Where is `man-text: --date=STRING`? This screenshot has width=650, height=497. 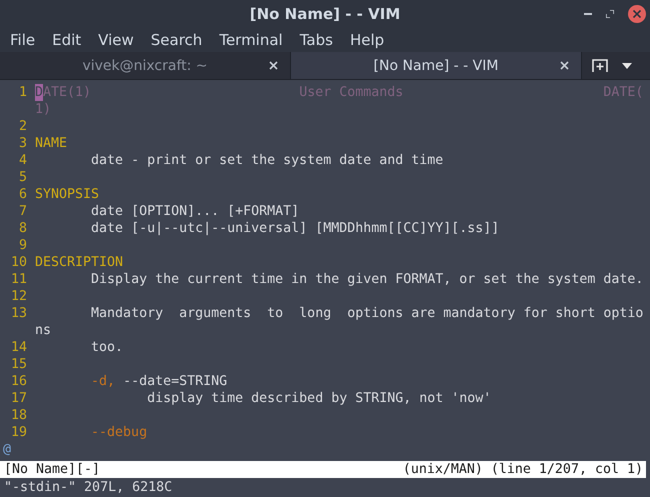 man-text: --date=STRING is located at coordinates (175, 381).